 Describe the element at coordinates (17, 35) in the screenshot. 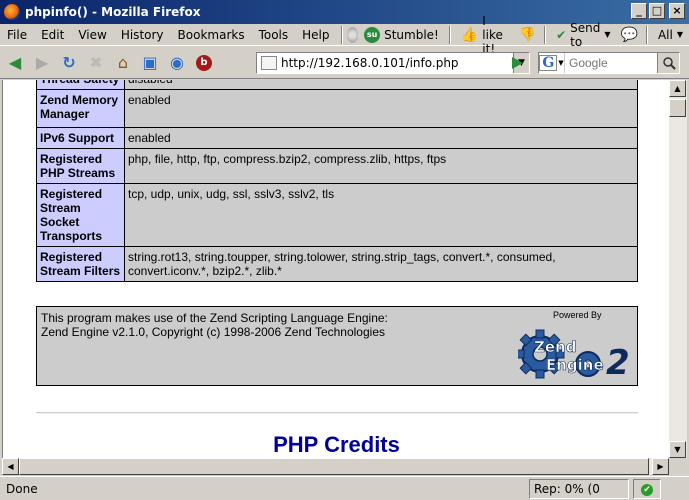

I see `menu-file: File` at that location.